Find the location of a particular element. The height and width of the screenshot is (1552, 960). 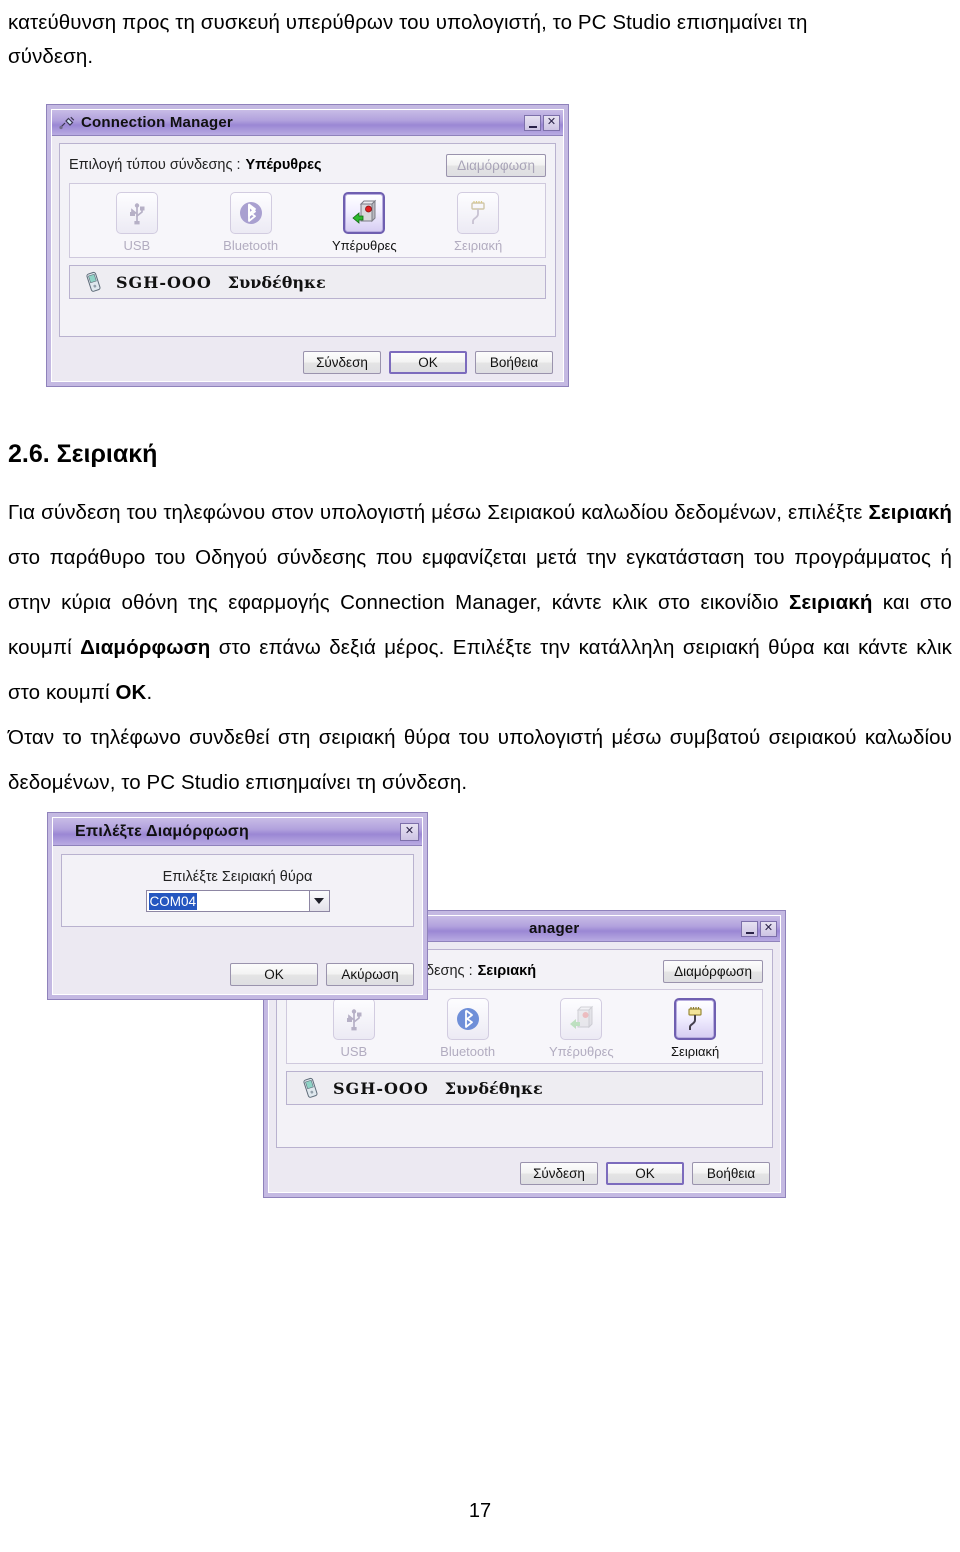

cm1-connection-type-value: Υπέρυθρες is located at coordinates (283, 165).